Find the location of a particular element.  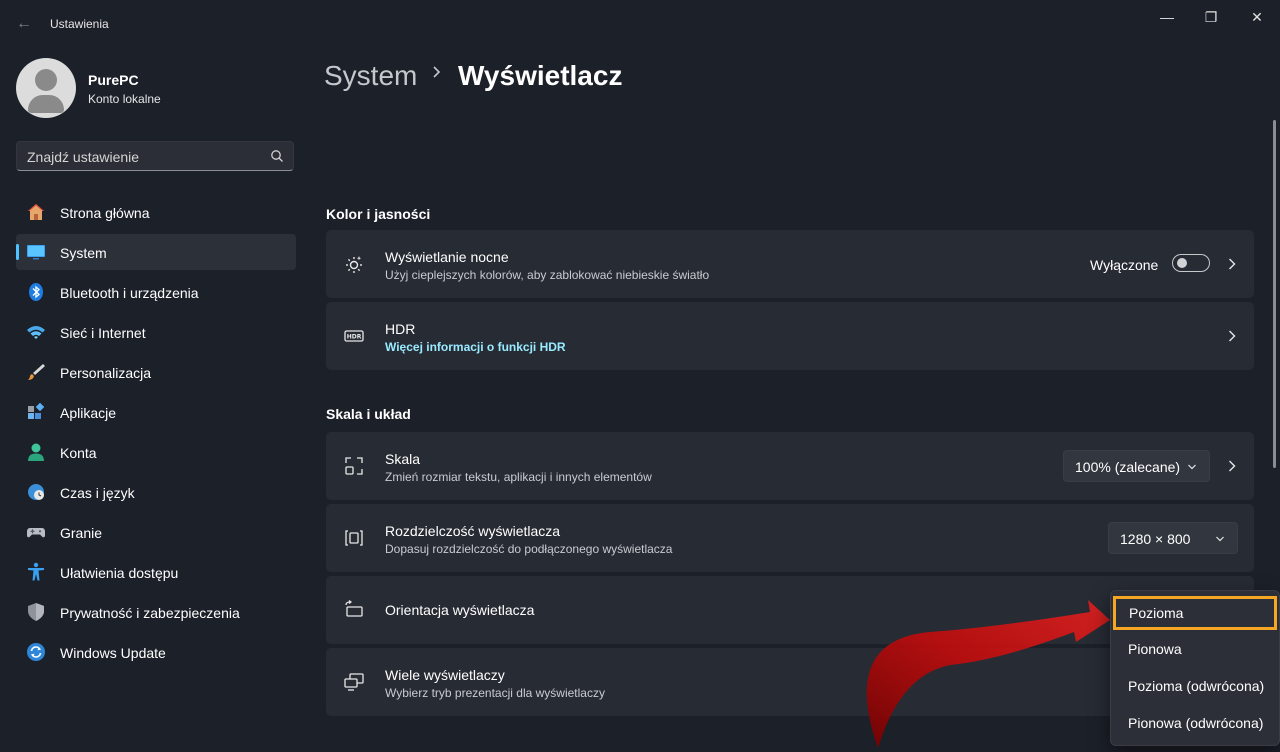

scale-icon is located at coordinates (354, 466).